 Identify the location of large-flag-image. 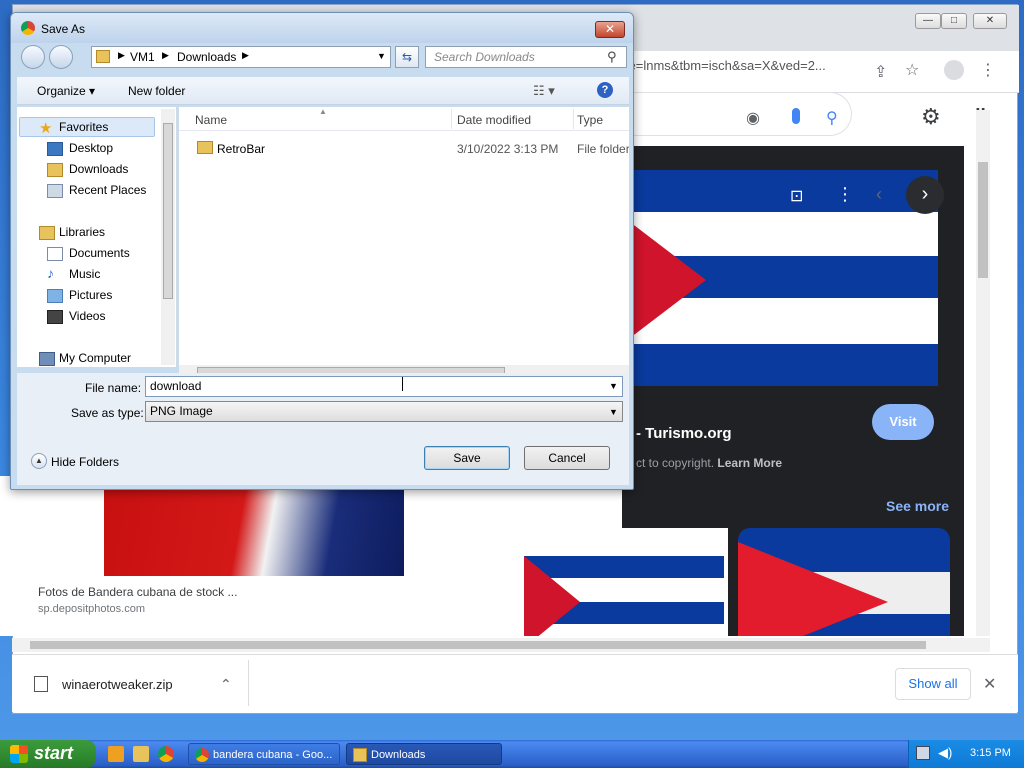
(780, 278).